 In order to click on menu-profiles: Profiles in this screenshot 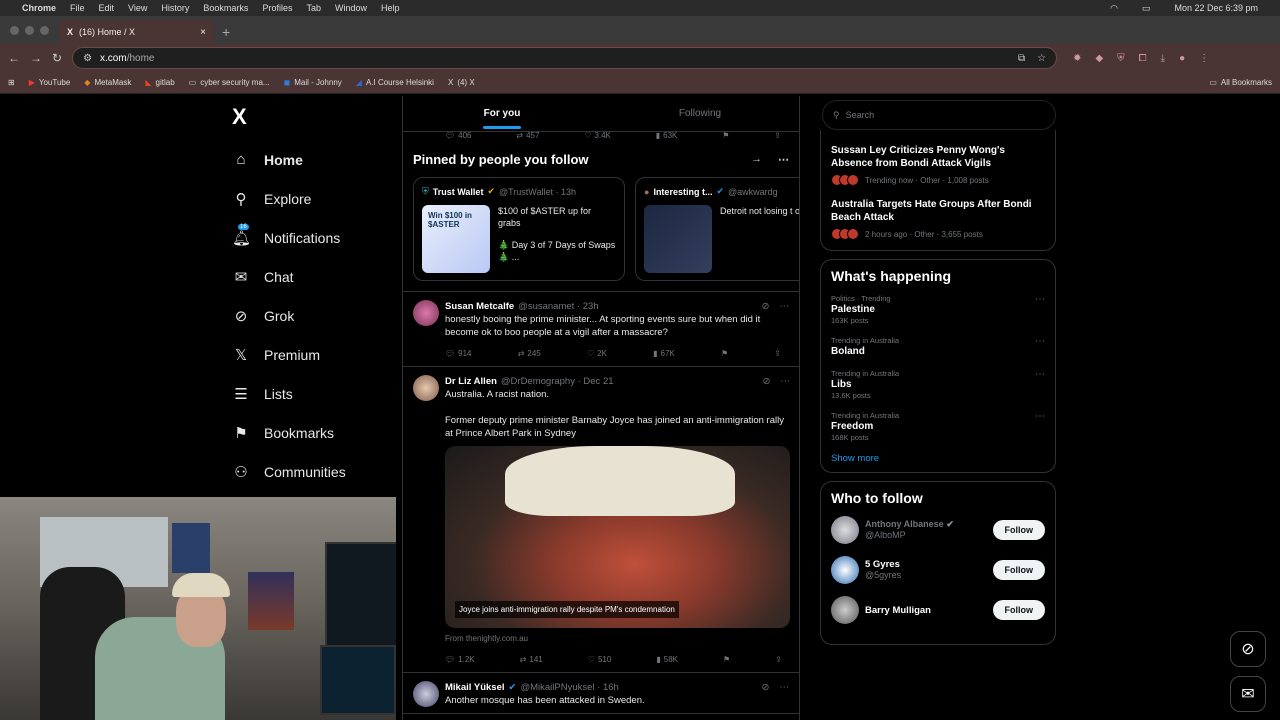, I will do `click(277, 8)`.